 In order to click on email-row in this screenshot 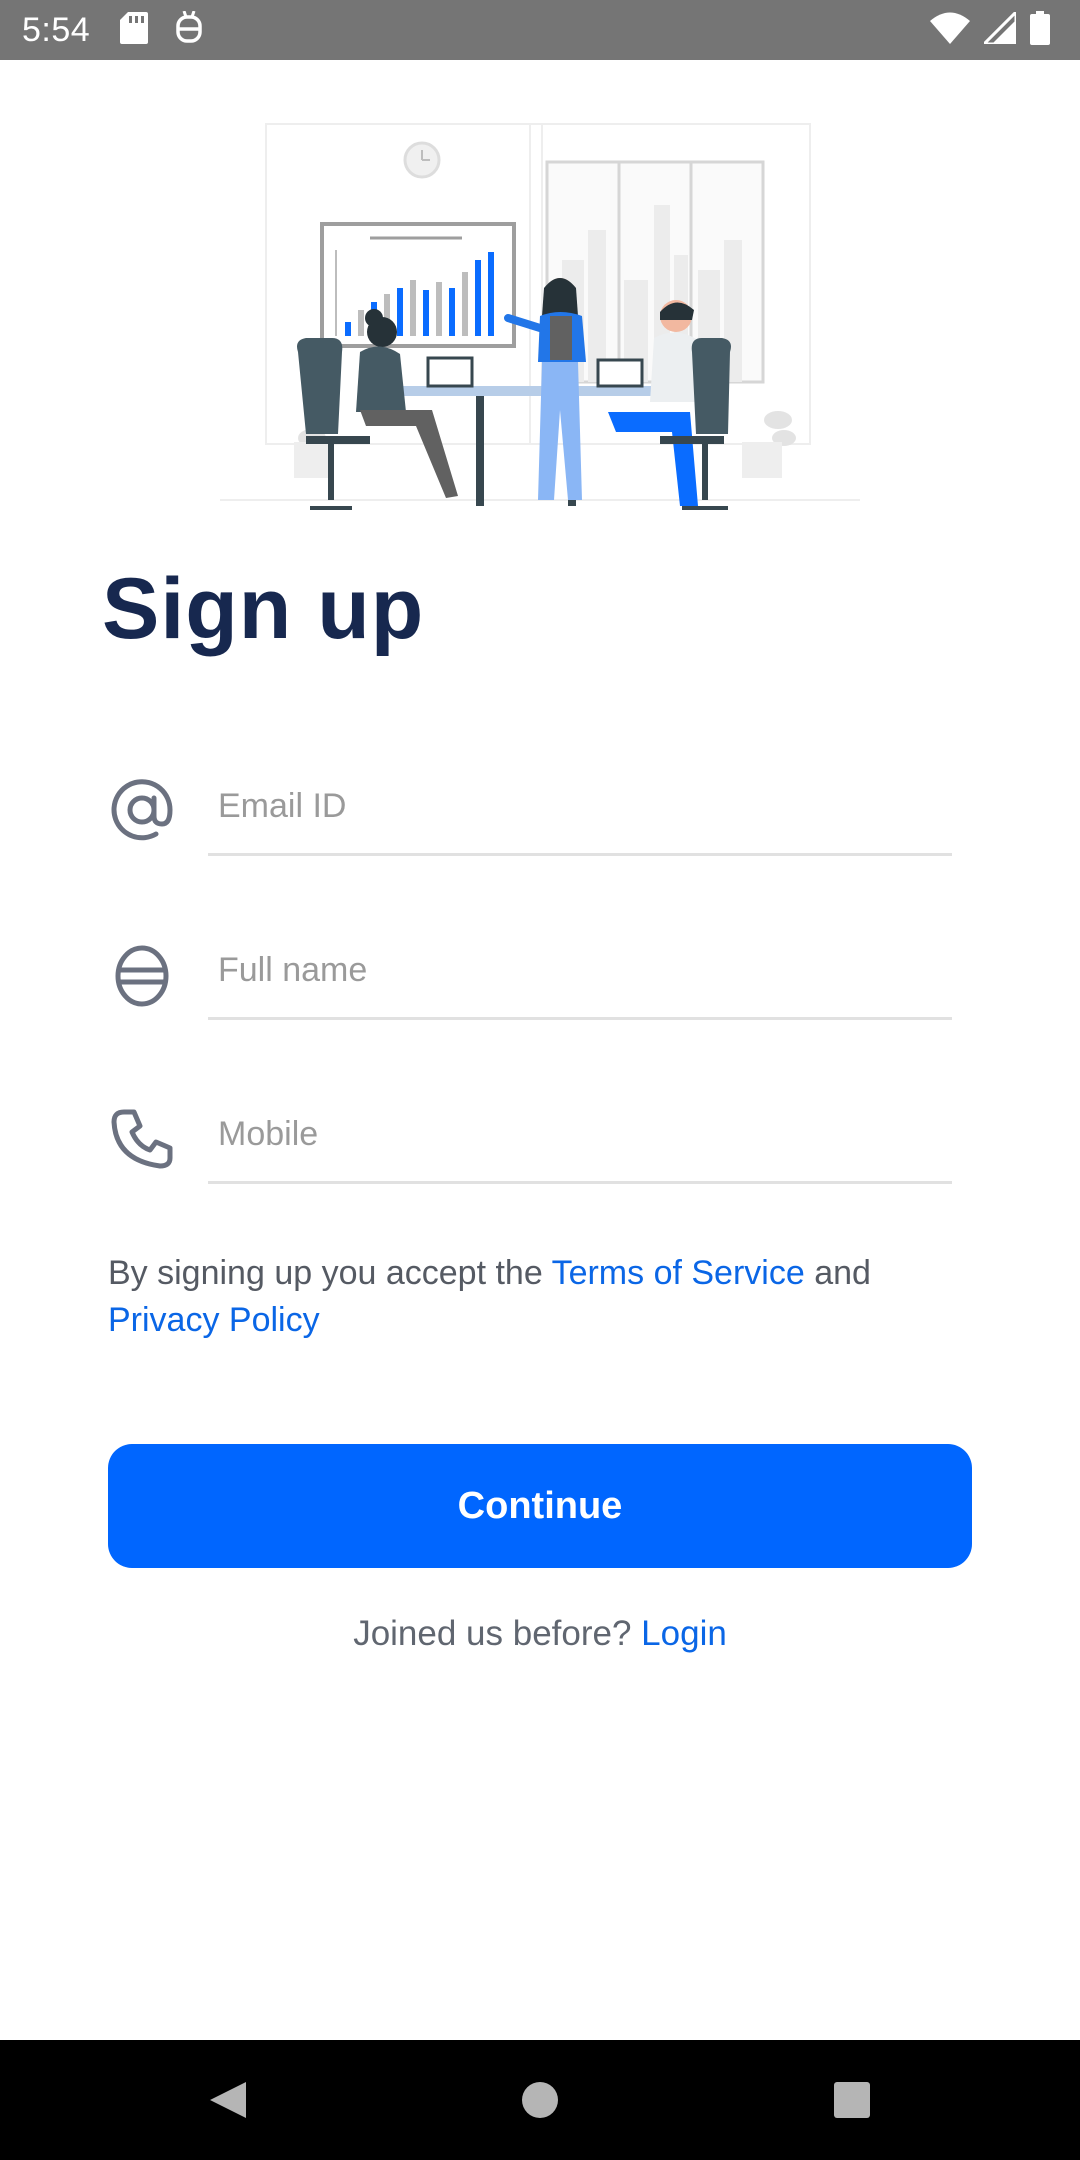, I will do `click(530, 810)`.